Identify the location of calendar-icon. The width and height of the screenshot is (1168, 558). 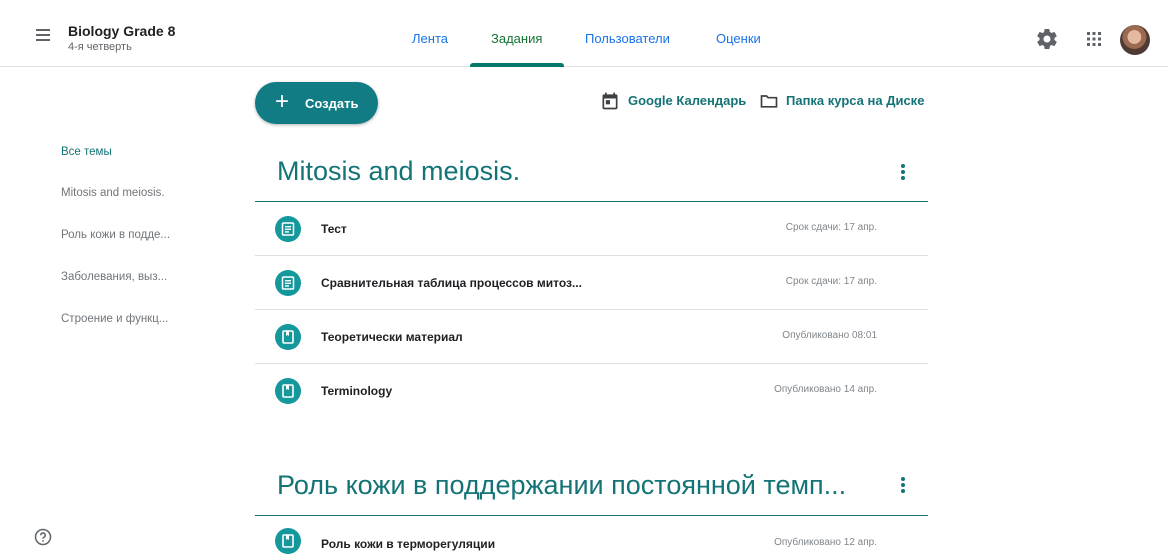
(610, 101).